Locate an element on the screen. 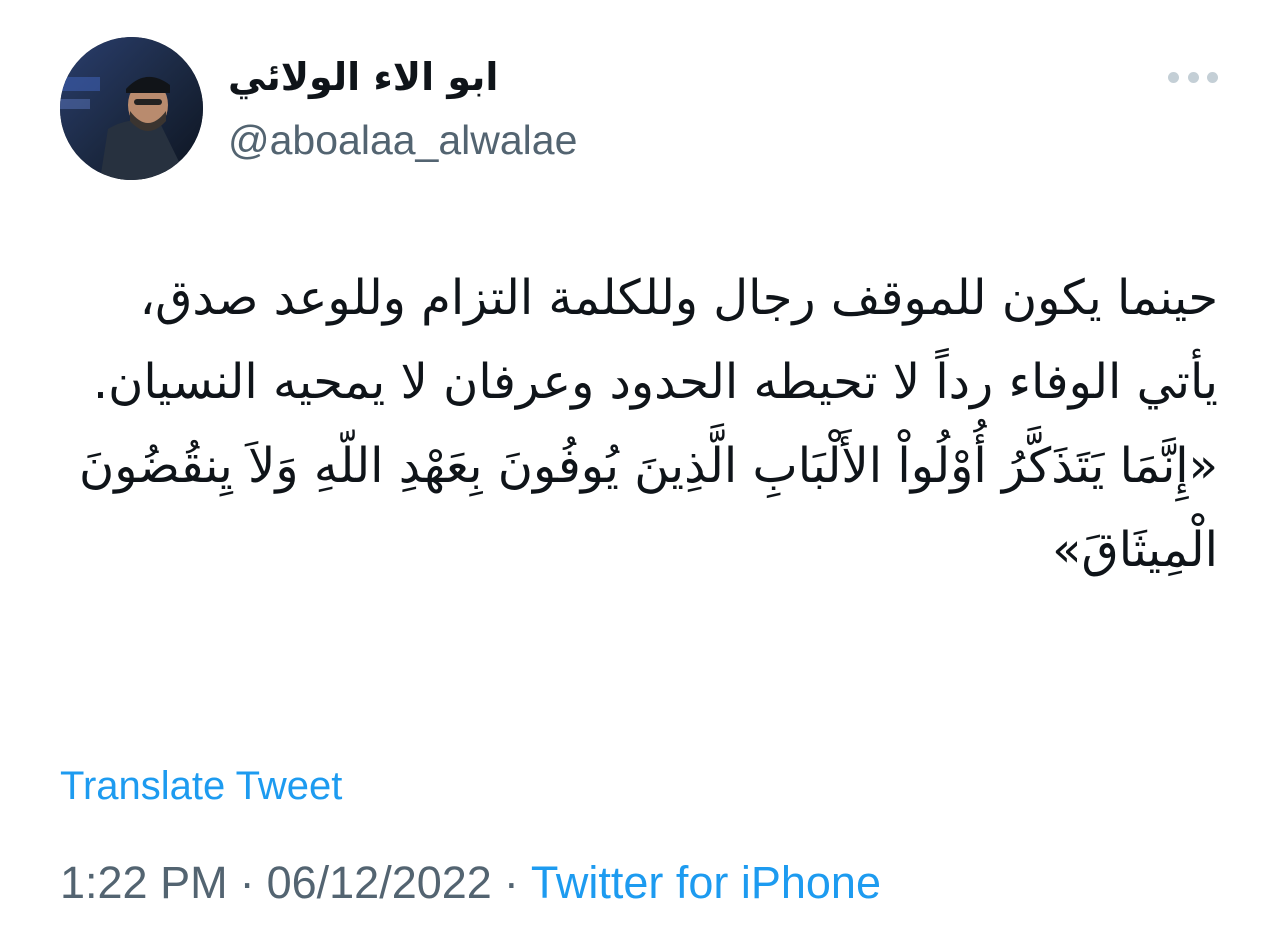  tweet-meta: 1:22 PM · 06/12/2022 · Twitter for iPhone is located at coordinates (470, 883).